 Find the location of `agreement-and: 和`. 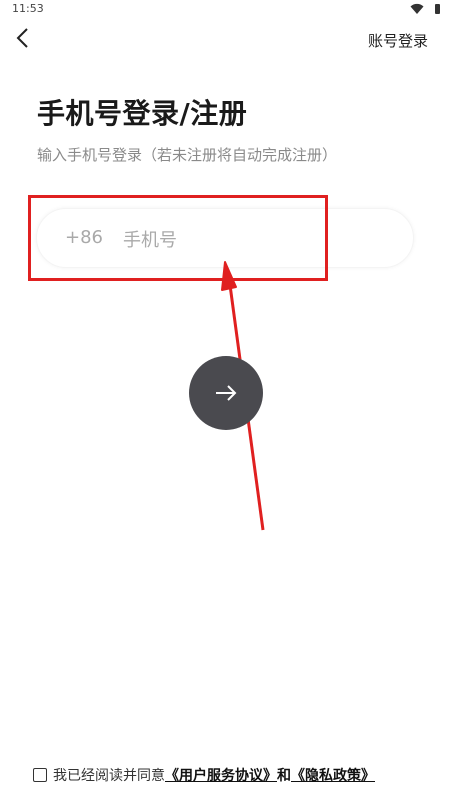

agreement-and: 和 is located at coordinates (284, 776).